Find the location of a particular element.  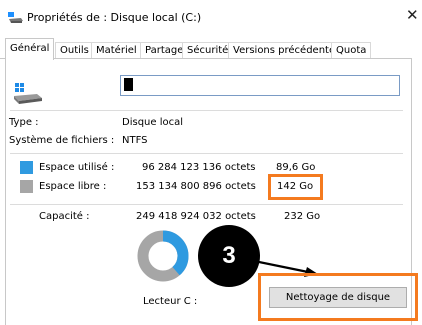

type-label: Type : is located at coordinates (24, 122).